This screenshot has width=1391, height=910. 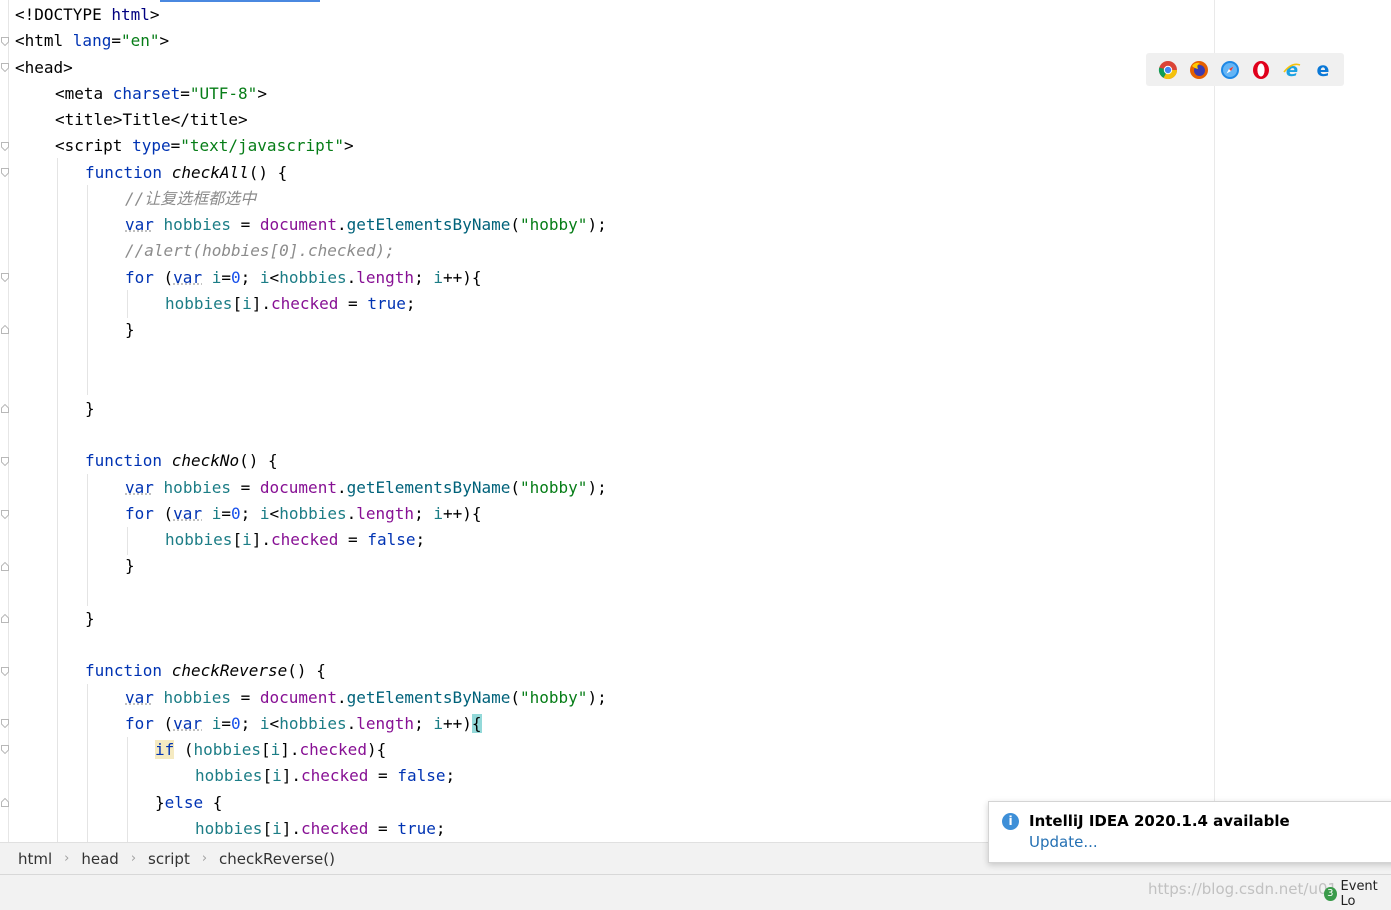 What do you see at coordinates (429, 487) in the screenshot?
I see `code-token: getElementsByName` at bounding box center [429, 487].